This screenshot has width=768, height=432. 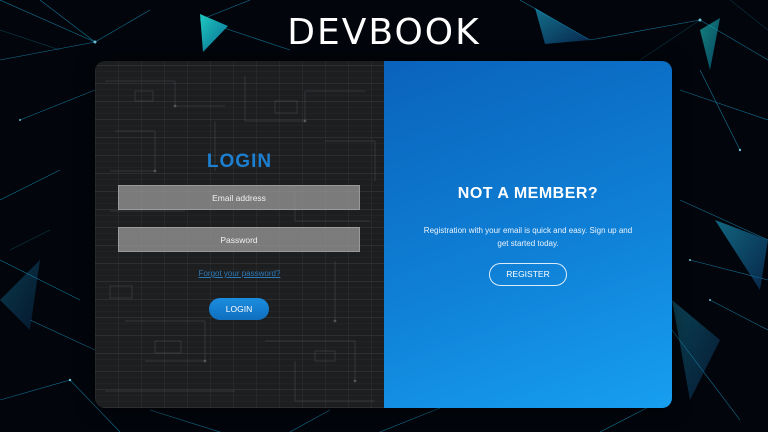 I want to click on email-field, so click(x=239, y=197).